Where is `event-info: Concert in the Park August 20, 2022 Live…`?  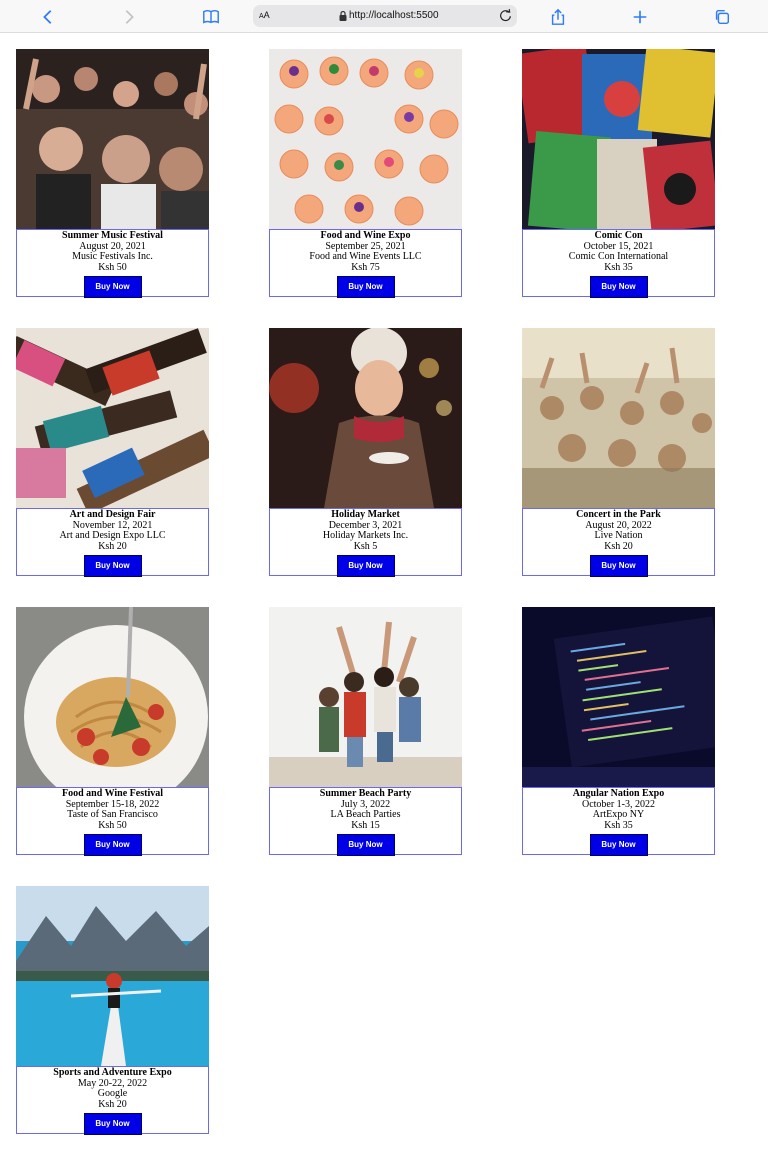 event-info: Concert in the Park August 20, 2022 Live… is located at coordinates (618, 543).